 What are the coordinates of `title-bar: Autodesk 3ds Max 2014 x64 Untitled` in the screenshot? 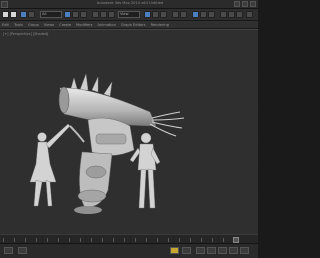 It's located at (129, 4).